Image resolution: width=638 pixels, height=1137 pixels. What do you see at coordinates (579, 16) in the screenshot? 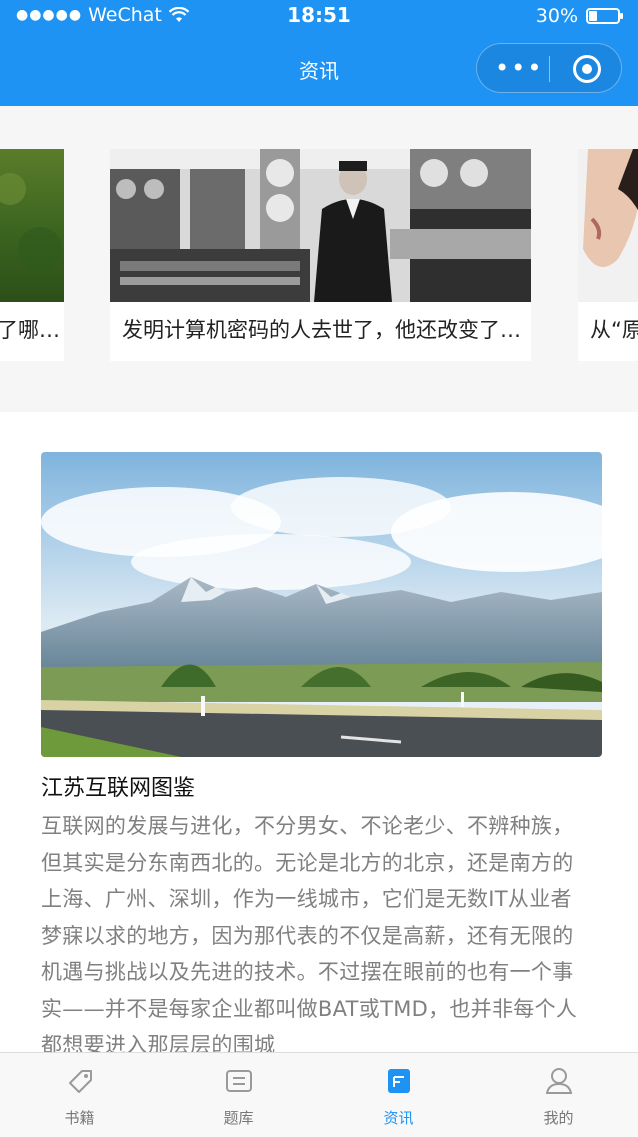
I see `battery-info: 30%` at bounding box center [579, 16].